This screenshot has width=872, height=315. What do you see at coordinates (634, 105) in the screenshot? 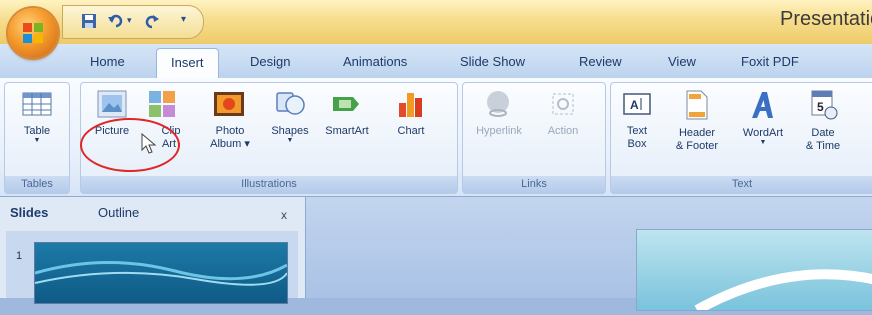
I see `svg-text: A` at bounding box center [634, 105].